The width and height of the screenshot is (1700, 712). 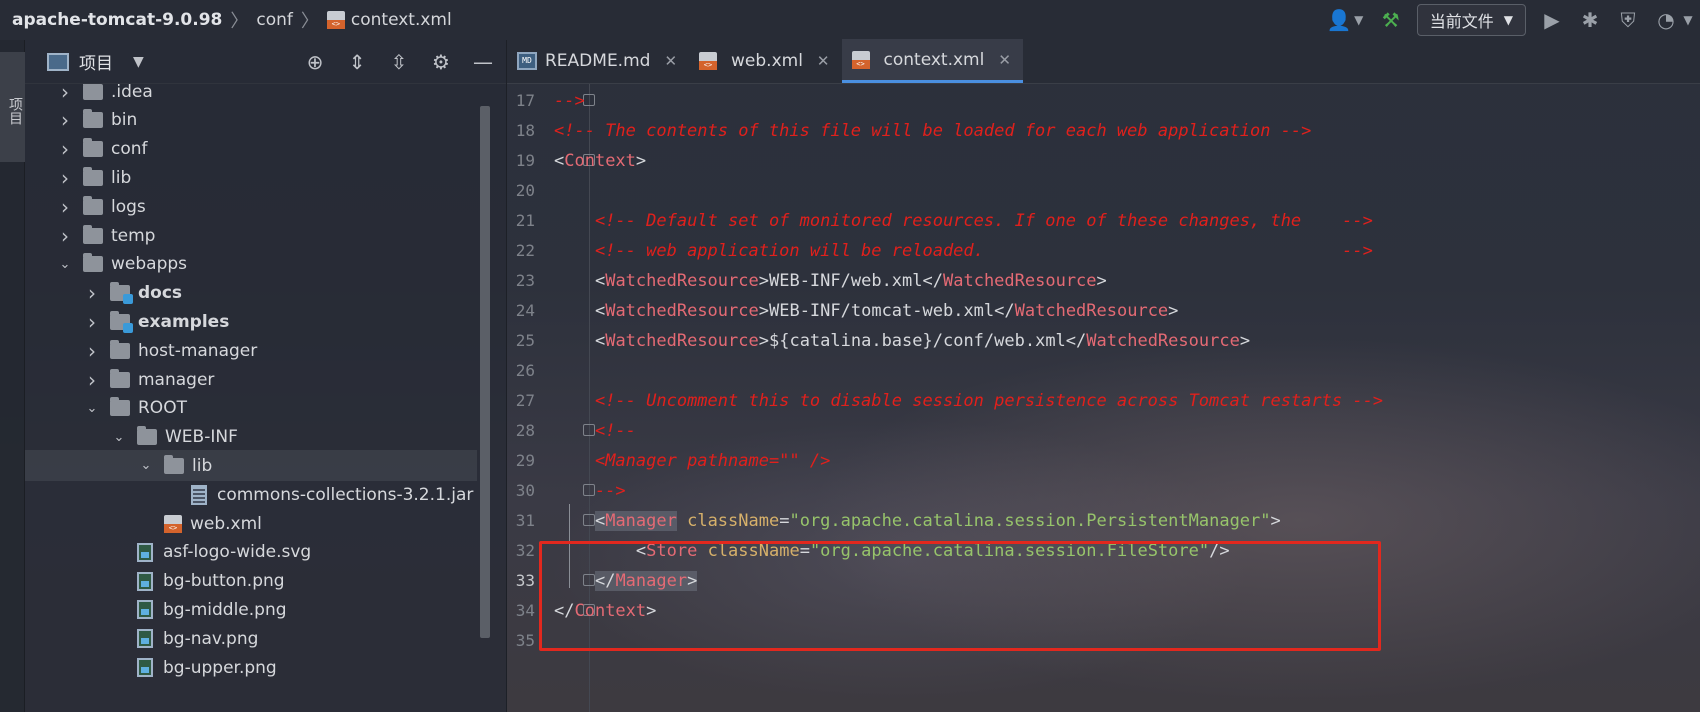 I want to click on code-text: <Manager pathname="" />, so click(x=712, y=461).